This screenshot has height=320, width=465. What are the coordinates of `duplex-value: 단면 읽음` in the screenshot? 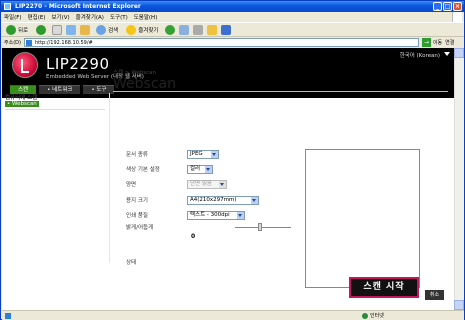 It's located at (201, 184).